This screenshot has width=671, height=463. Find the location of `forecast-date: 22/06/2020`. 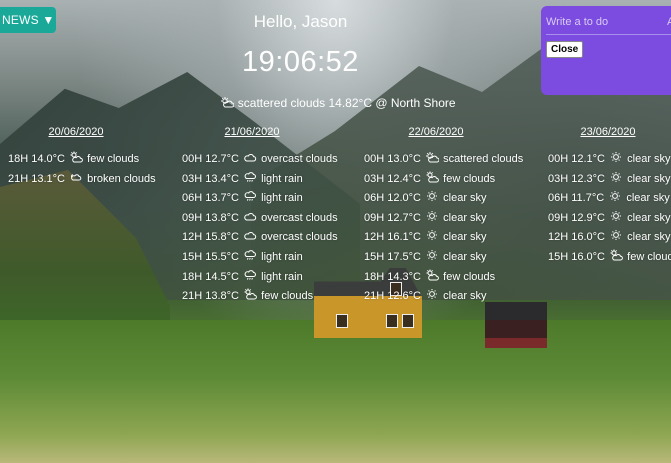

forecast-date: 22/06/2020 is located at coordinates (436, 132).